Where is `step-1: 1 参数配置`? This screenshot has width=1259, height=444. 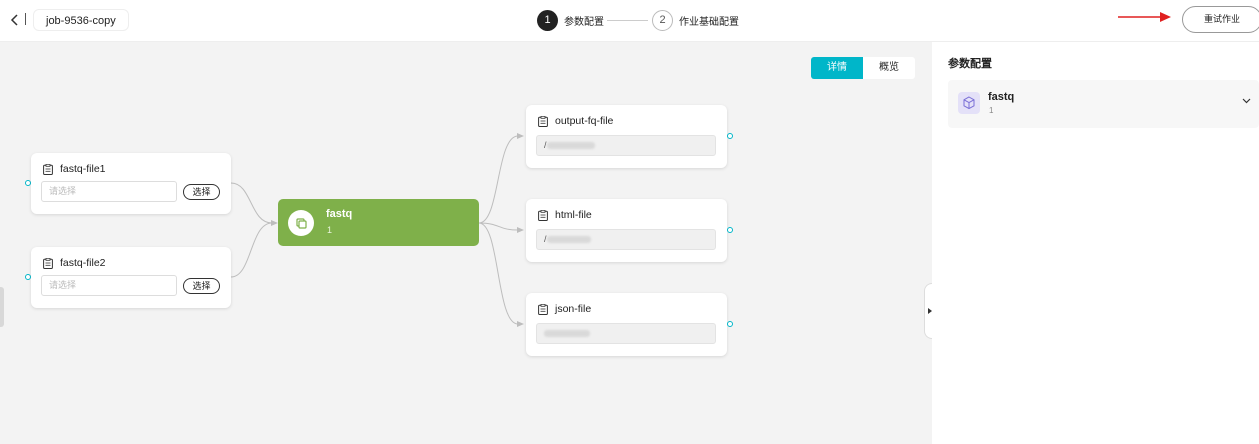 step-1: 1 参数配置 is located at coordinates (570, 20).